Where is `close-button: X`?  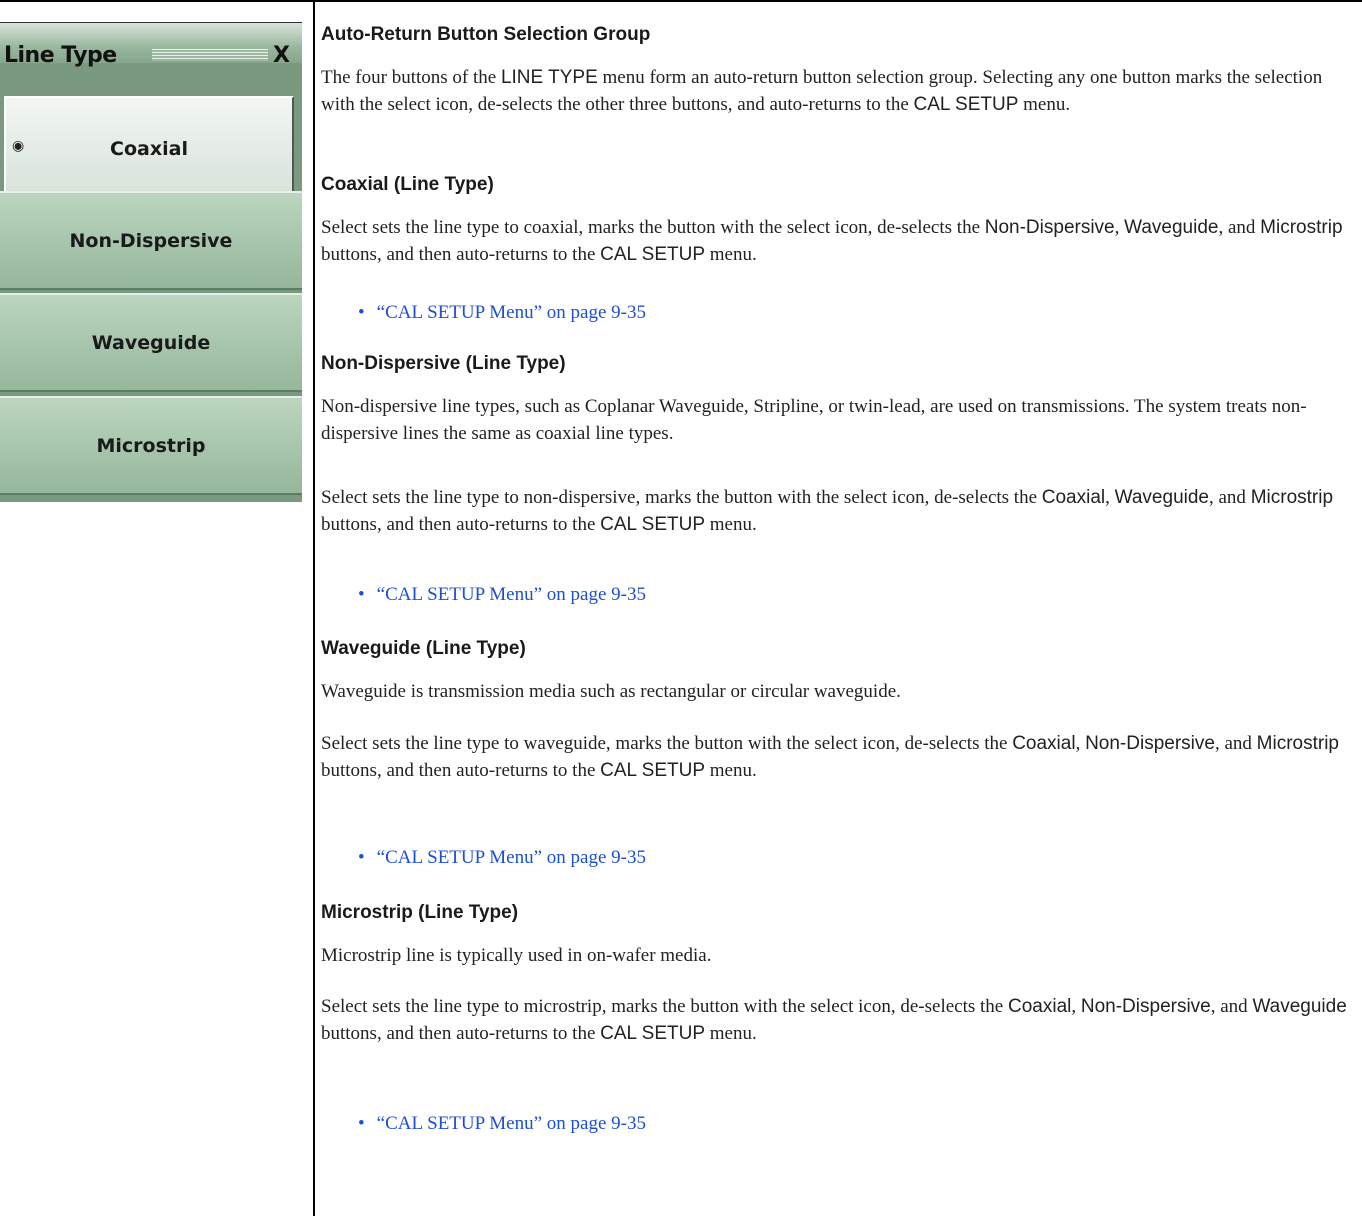 close-button: X is located at coordinates (281, 55).